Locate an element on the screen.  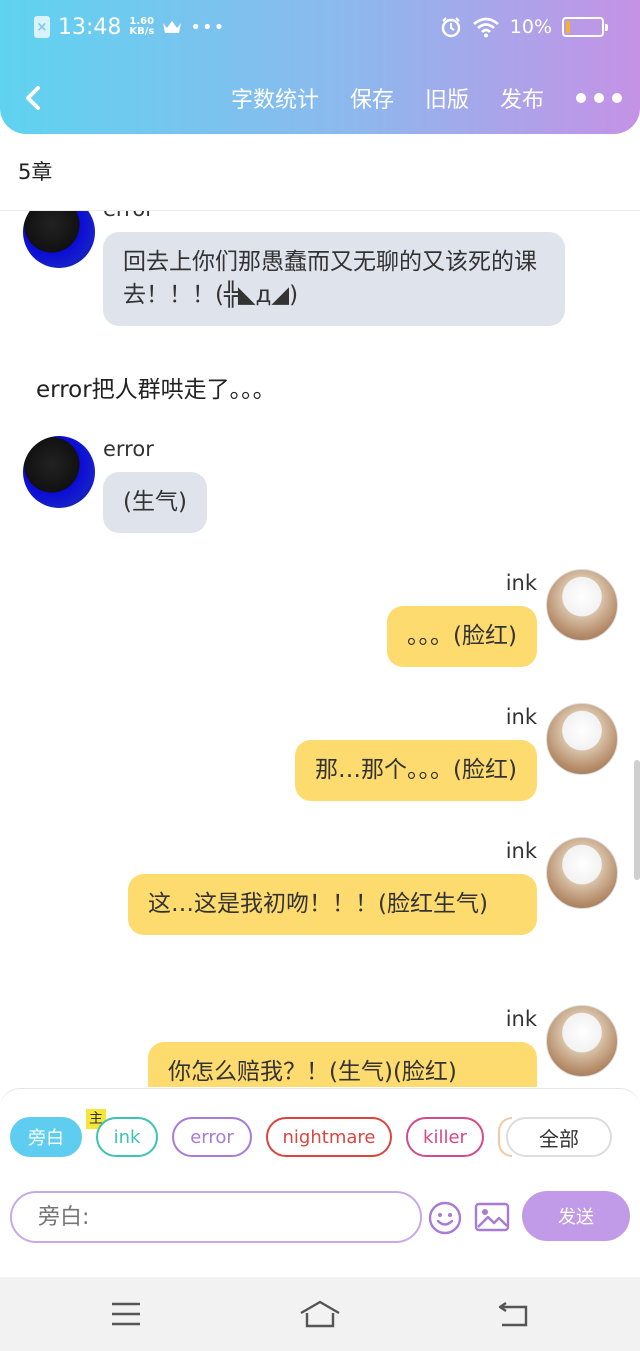
more-dots-icon is located at coordinates (599, 98).